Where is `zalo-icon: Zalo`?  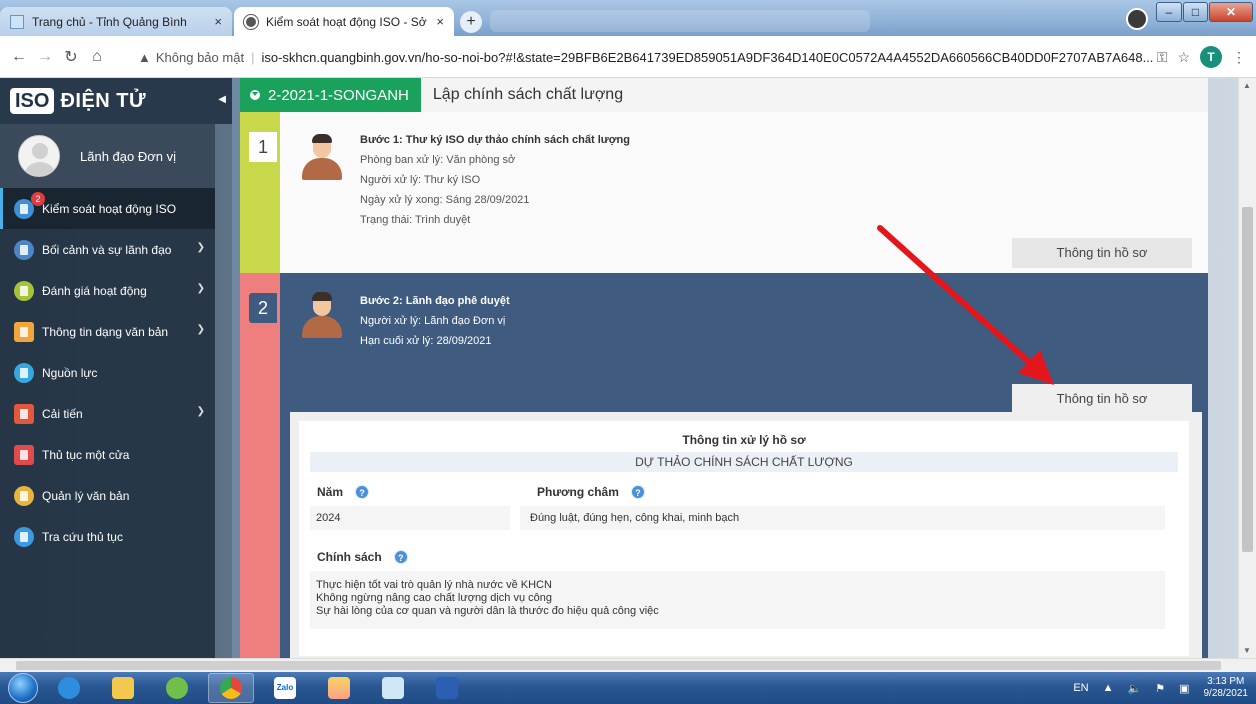
zalo-icon: Zalo is located at coordinates (285, 688).